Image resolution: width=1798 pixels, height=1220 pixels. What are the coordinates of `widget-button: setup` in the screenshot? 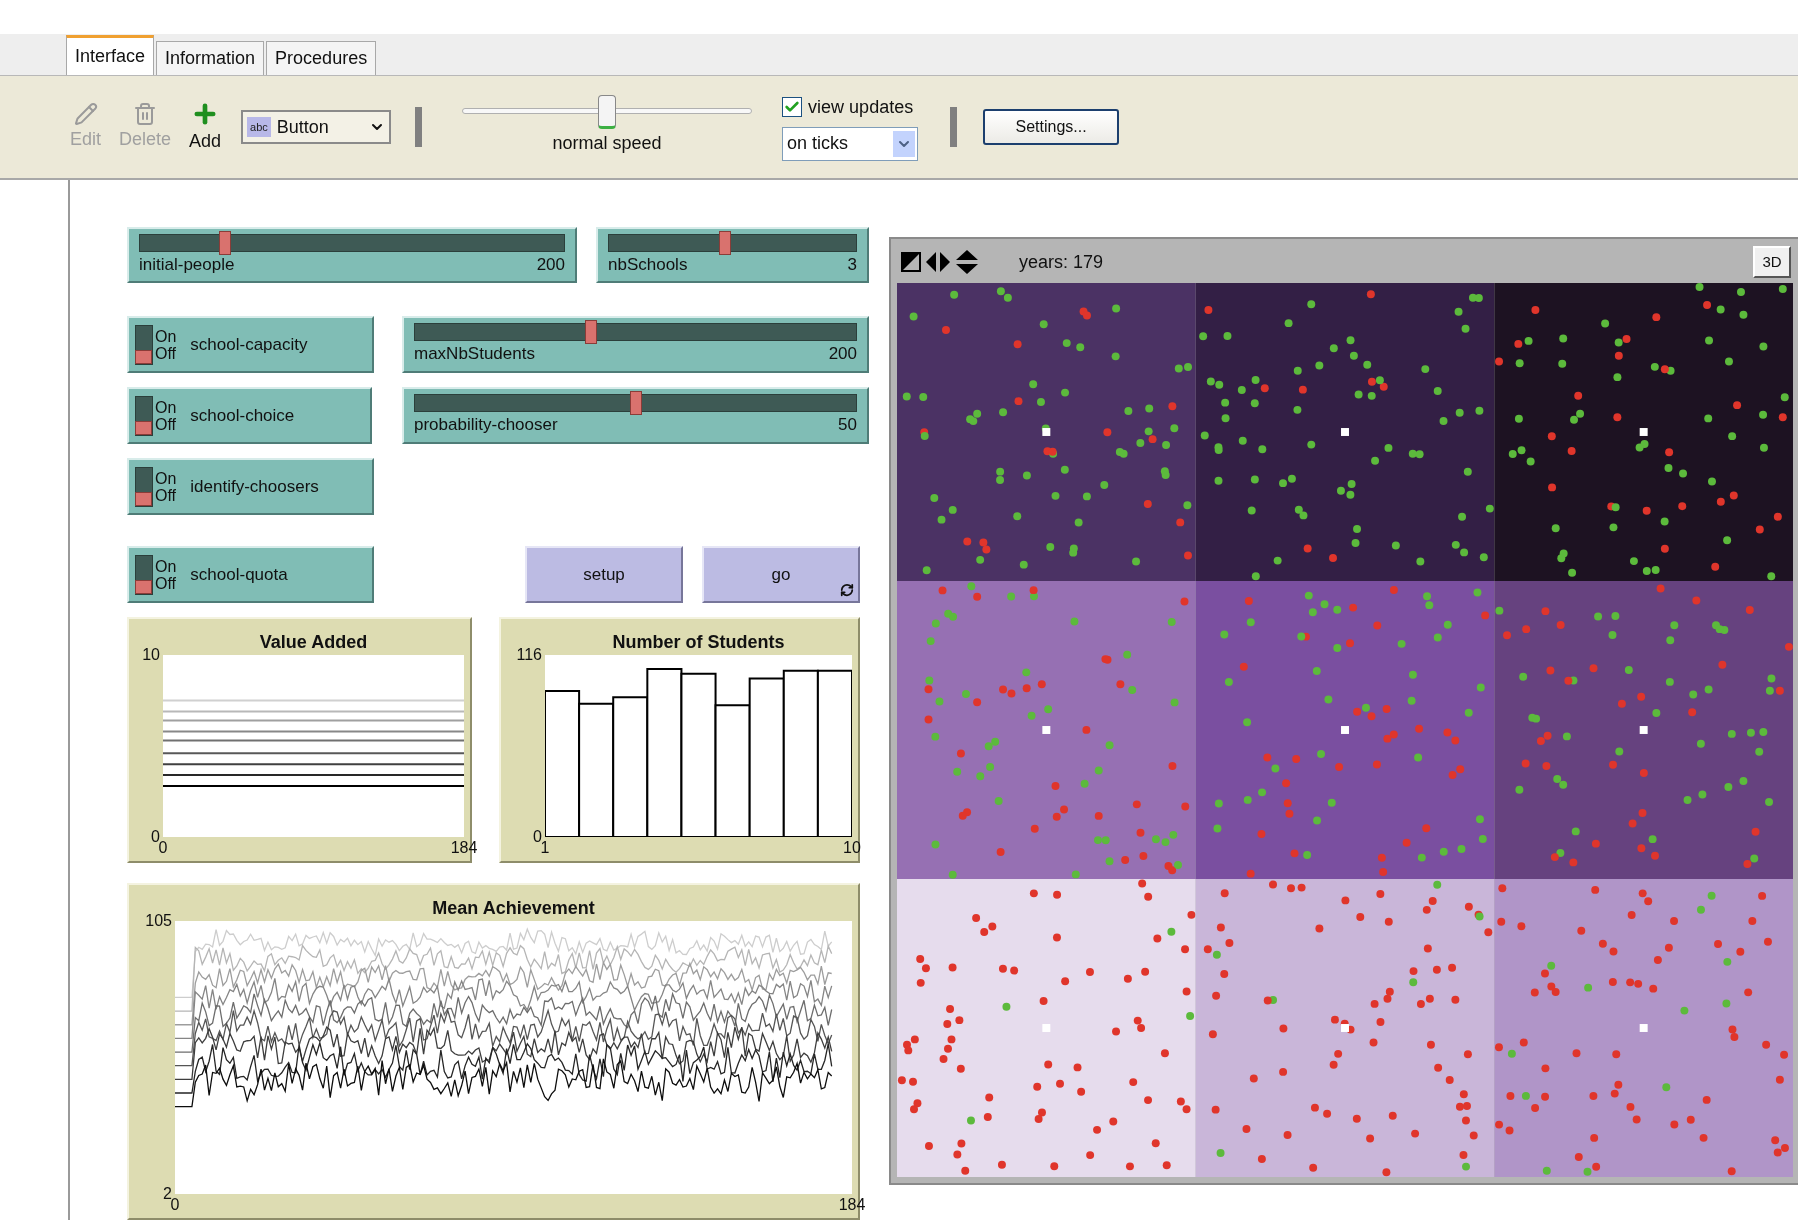 It's located at (604, 574).